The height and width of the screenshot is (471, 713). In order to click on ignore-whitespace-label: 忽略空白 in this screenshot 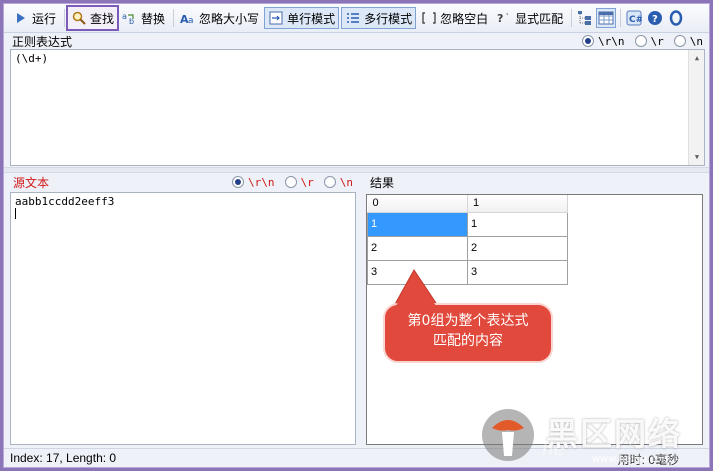, I will do `click(464, 18)`.